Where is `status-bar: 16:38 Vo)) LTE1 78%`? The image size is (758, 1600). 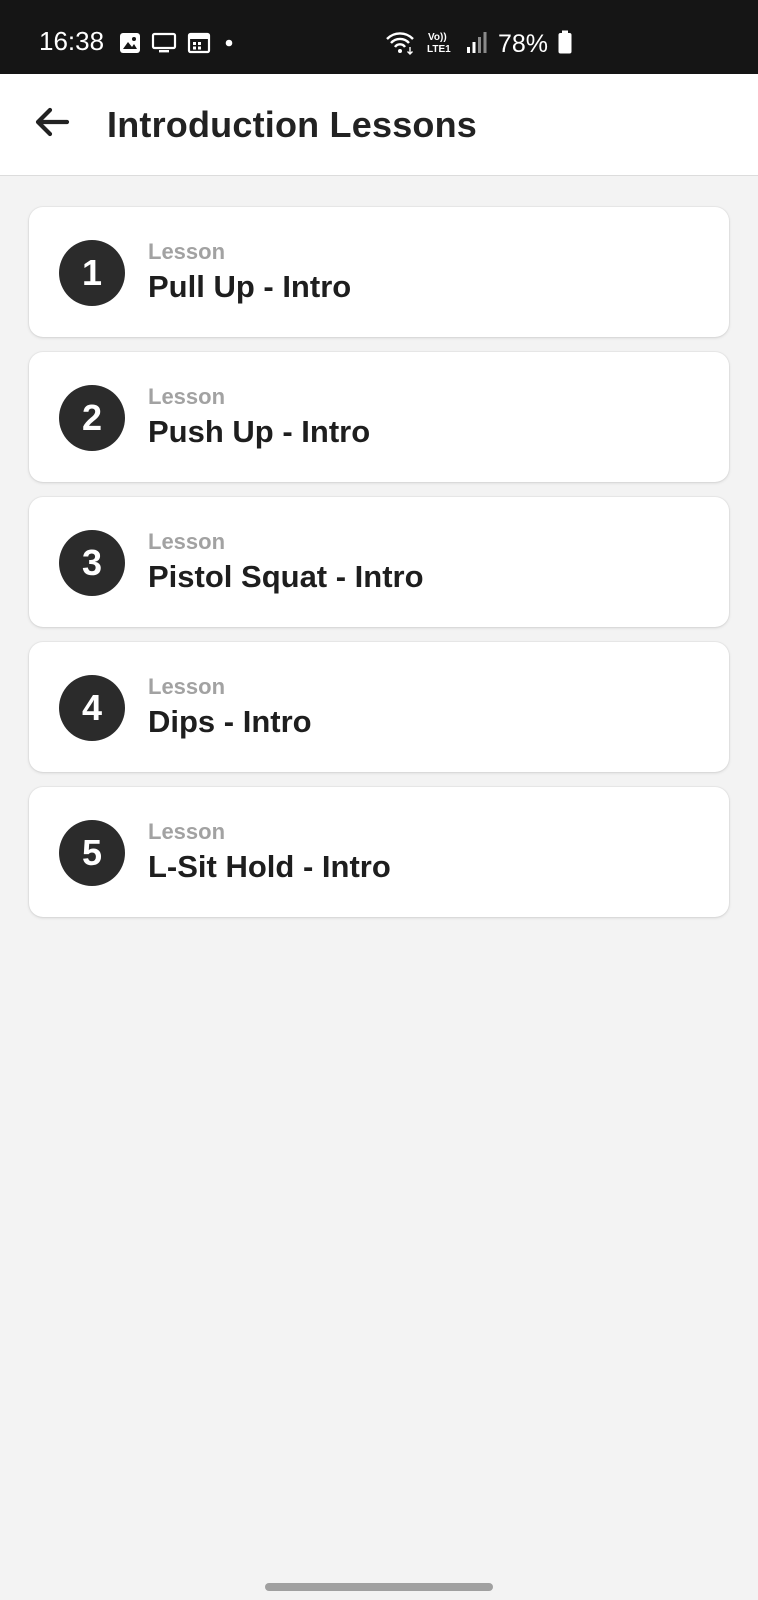 status-bar: 16:38 Vo)) LTE1 78% is located at coordinates (379, 37).